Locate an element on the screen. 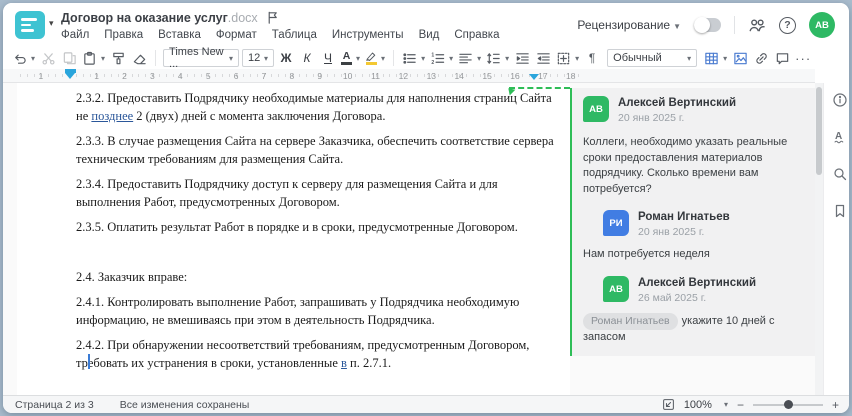 The width and height of the screenshot is (852, 416). font-color-button: А ▾ is located at coordinates (350, 58).